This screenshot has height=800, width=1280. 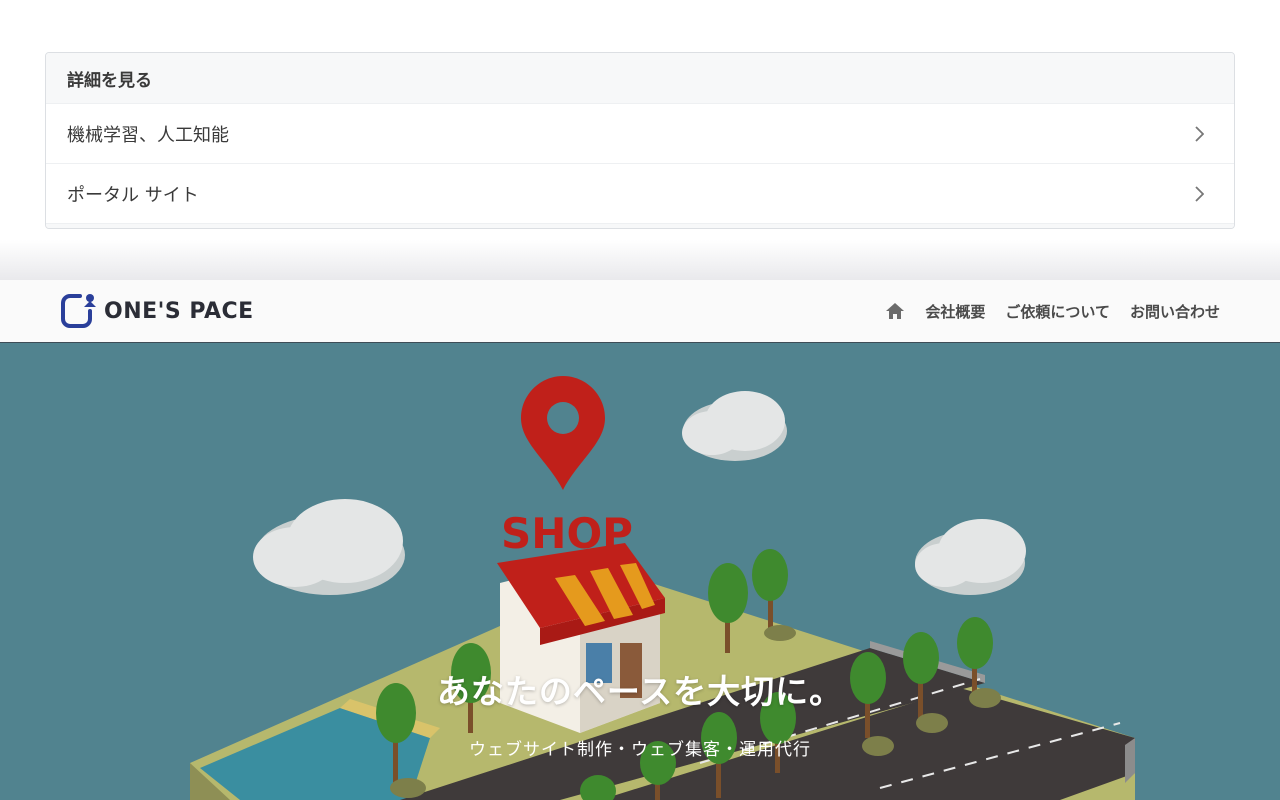 I want to click on nav-link-company: 会社概要, so click(x=955, y=311).